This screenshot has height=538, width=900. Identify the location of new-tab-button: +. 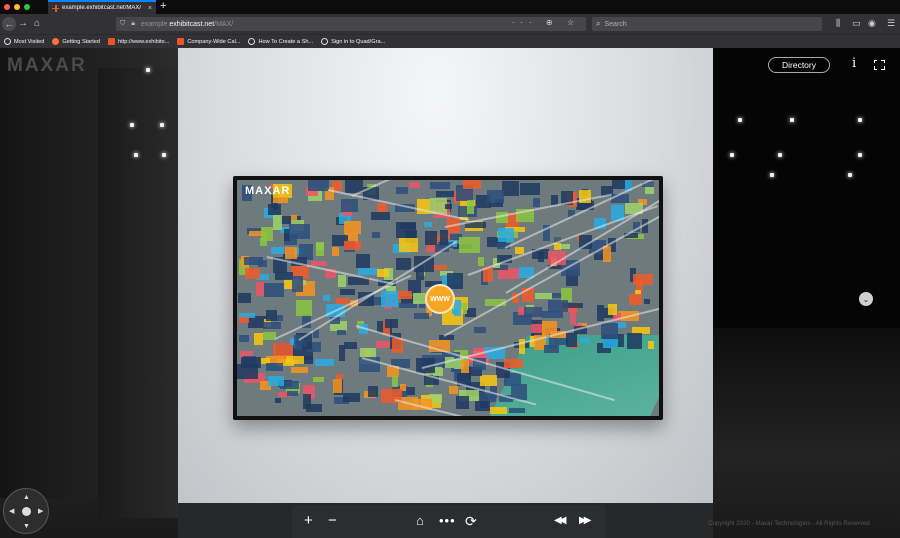
(163, 6).